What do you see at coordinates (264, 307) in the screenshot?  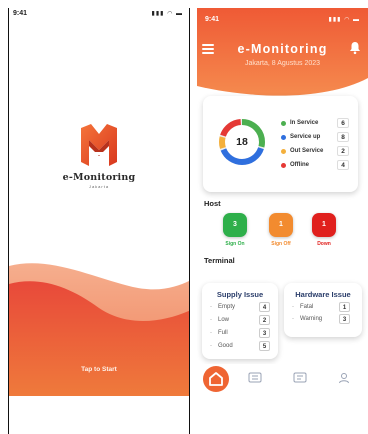 I see `supply-row-count: 4` at bounding box center [264, 307].